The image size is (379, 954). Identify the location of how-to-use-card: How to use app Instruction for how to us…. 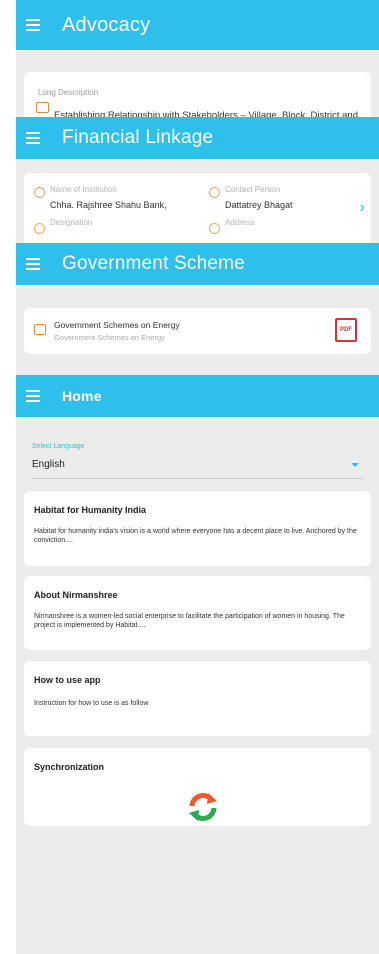
(197, 698).